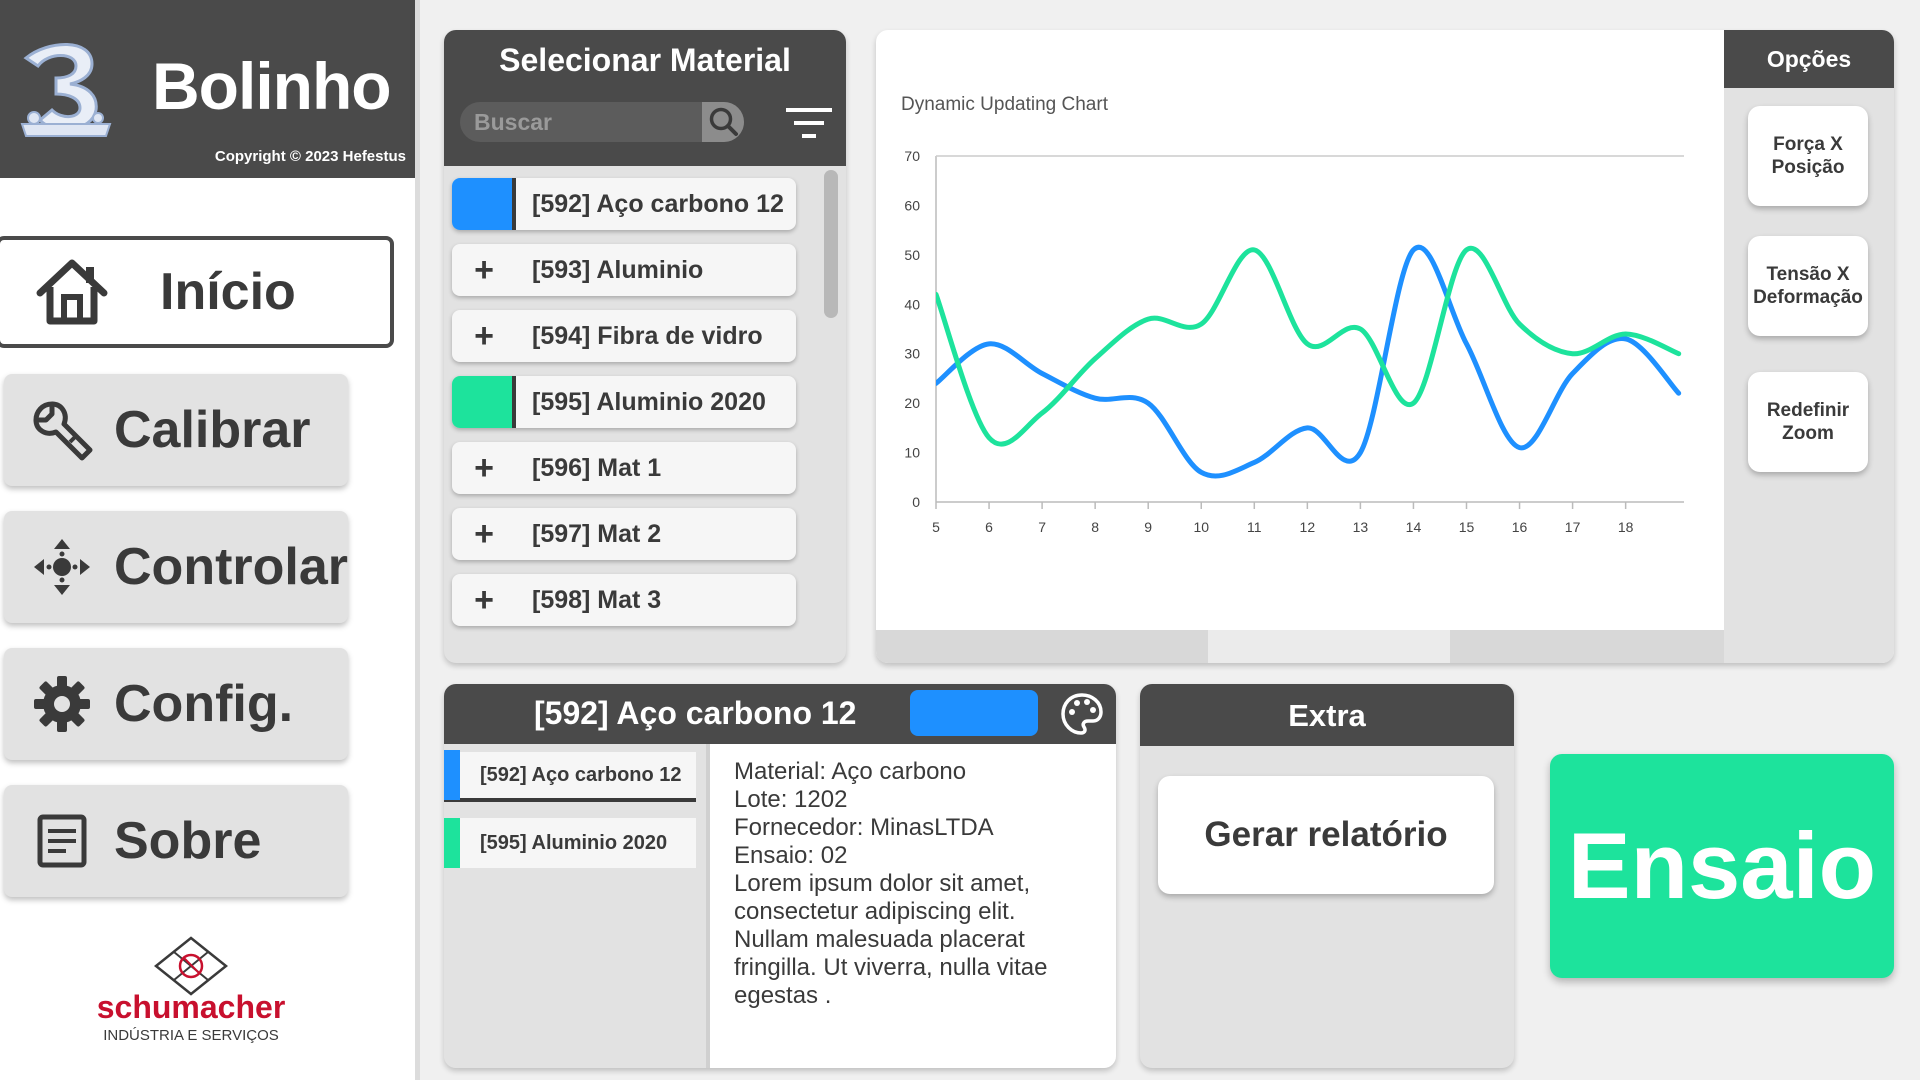 The width and height of the screenshot is (1920, 1080). What do you see at coordinates (1809, 59) in the screenshot?
I see `options-title: Opções` at bounding box center [1809, 59].